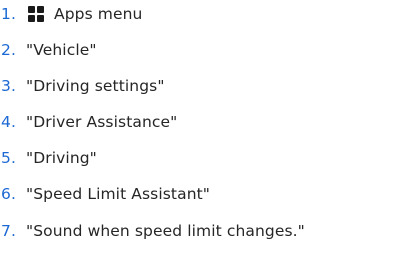  What do you see at coordinates (8, 14) in the screenshot?
I see `step-number: 1.` at bounding box center [8, 14].